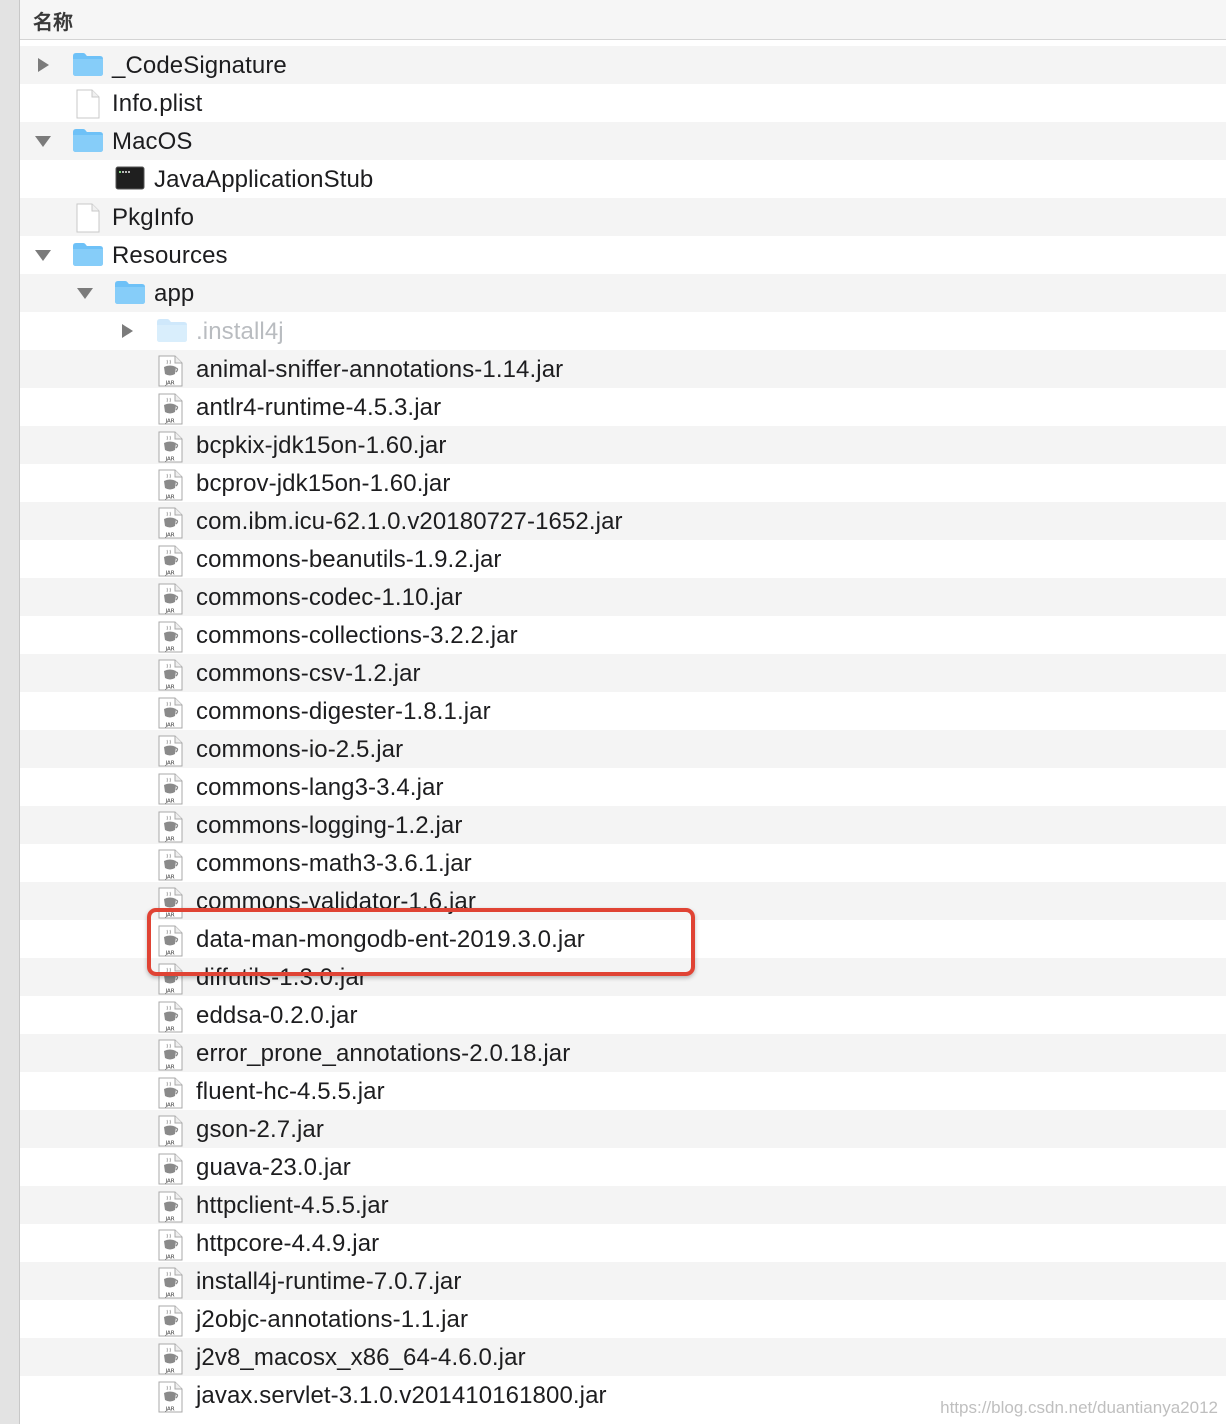  Describe the element at coordinates (623, 20) in the screenshot. I see `name-column-header: 名称` at that location.